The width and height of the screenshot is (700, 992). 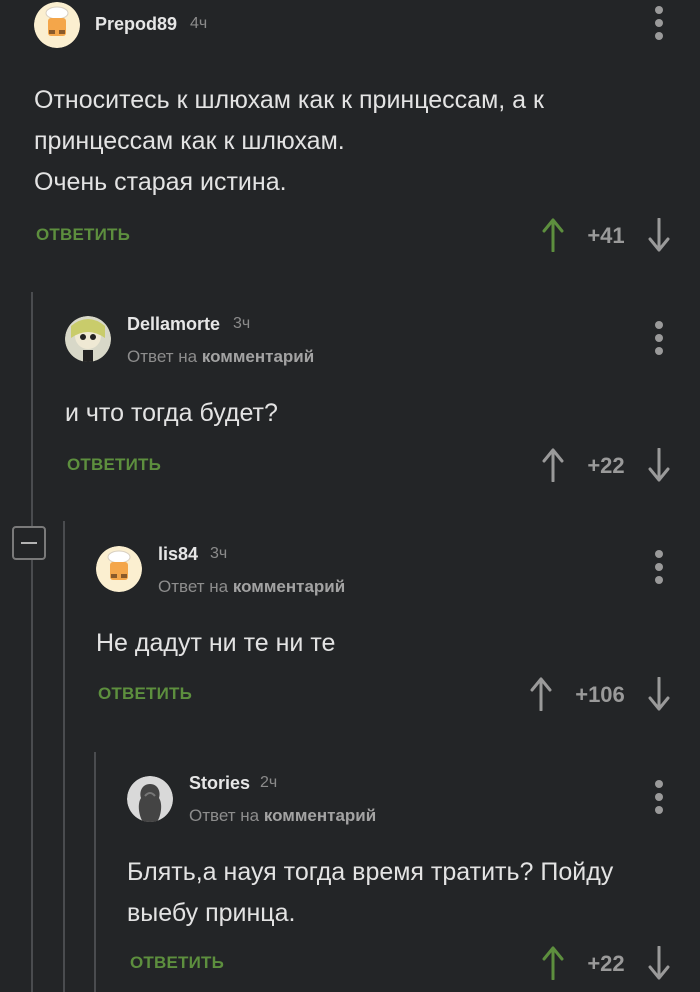 I want to click on score: +41, so click(x=606, y=235).